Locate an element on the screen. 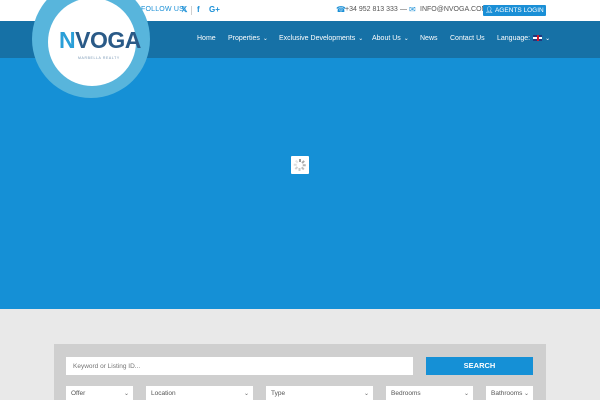 This screenshot has width=600, height=400. bedrooms-select: Bedrooms ⌄ is located at coordinates (429, 393).